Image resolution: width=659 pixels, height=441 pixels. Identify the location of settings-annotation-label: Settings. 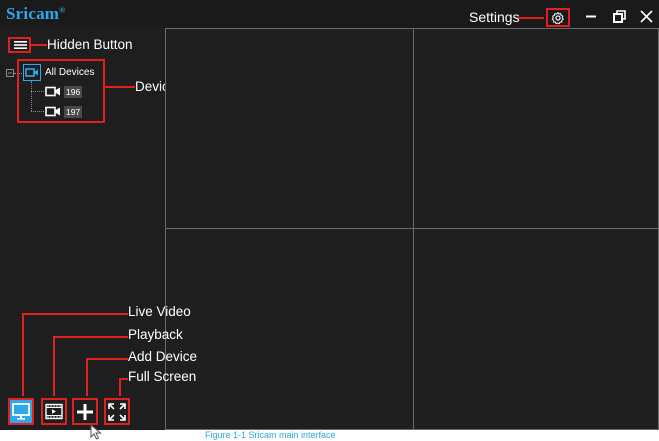
(494, 17).